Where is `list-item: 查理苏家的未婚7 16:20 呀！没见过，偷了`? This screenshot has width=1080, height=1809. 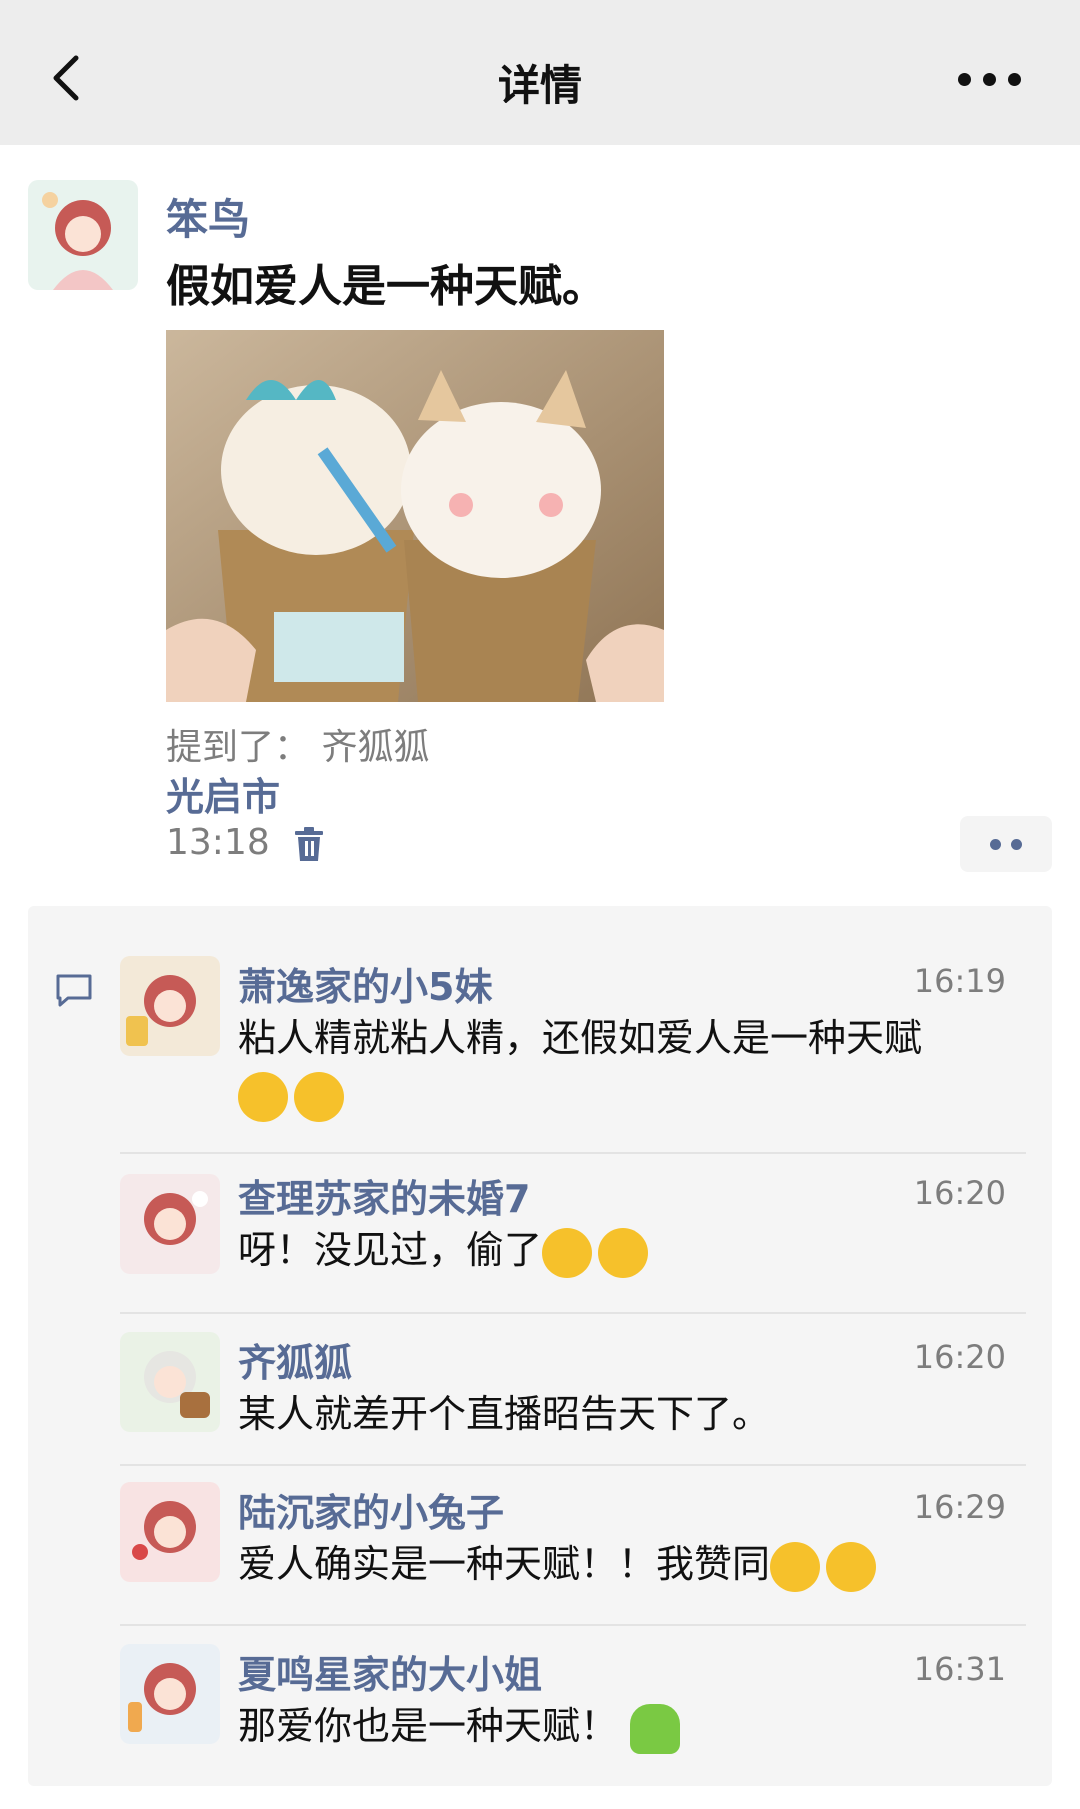
list-item: 查理苏家的未婚7 16:20 呀！没见过，偷了 is located at coordinates (573, 1228).